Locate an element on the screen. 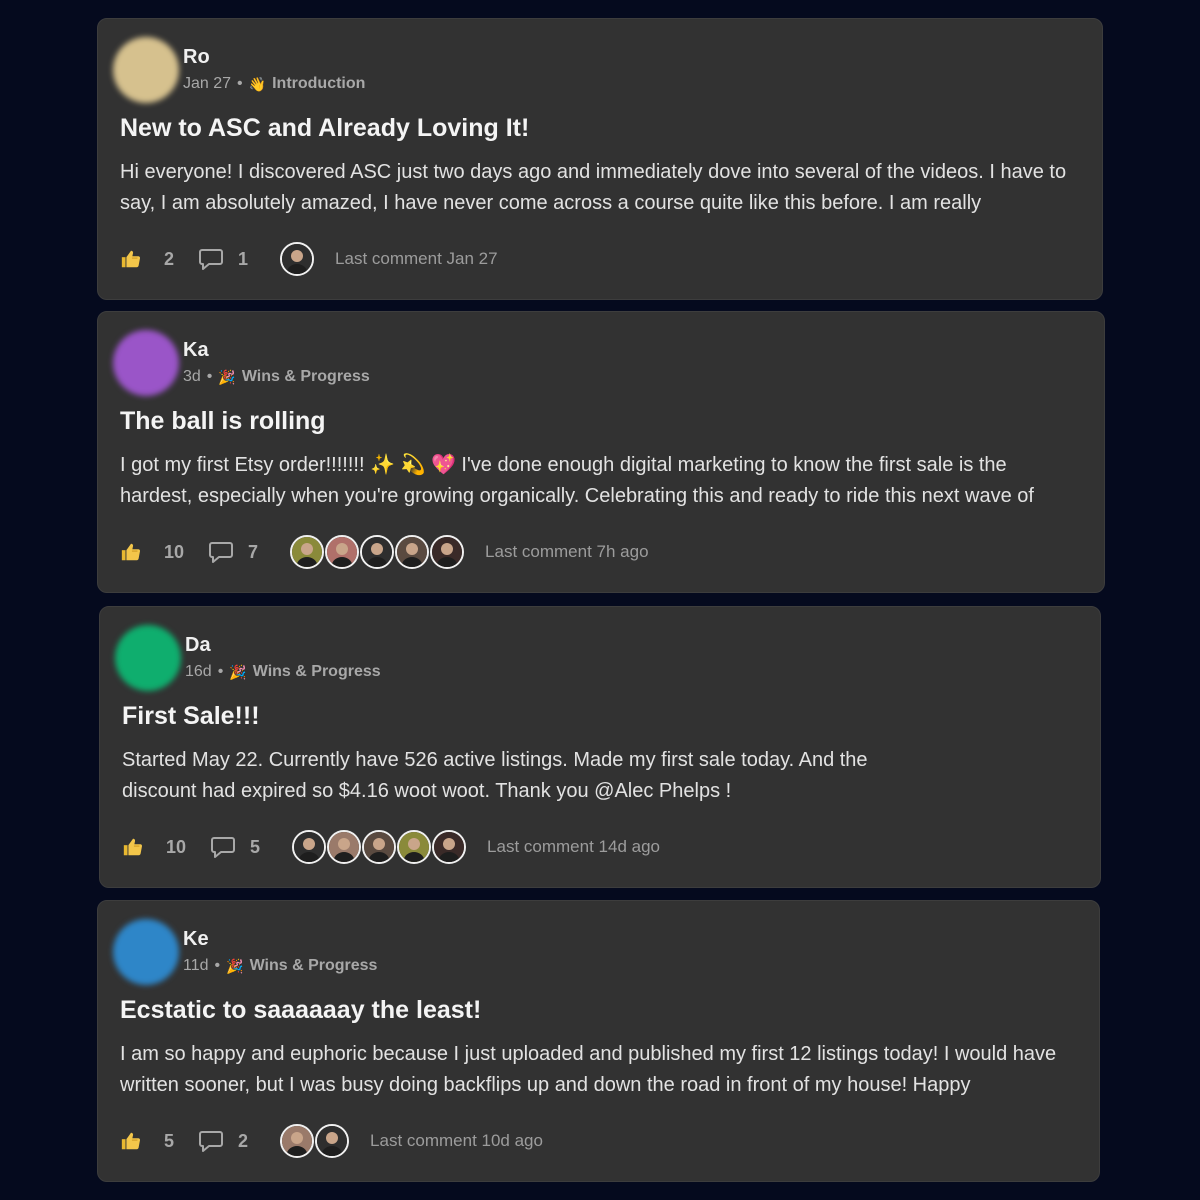  post-stats: 10 7 Last comment 7h ago is located at coordinates (384, 552).